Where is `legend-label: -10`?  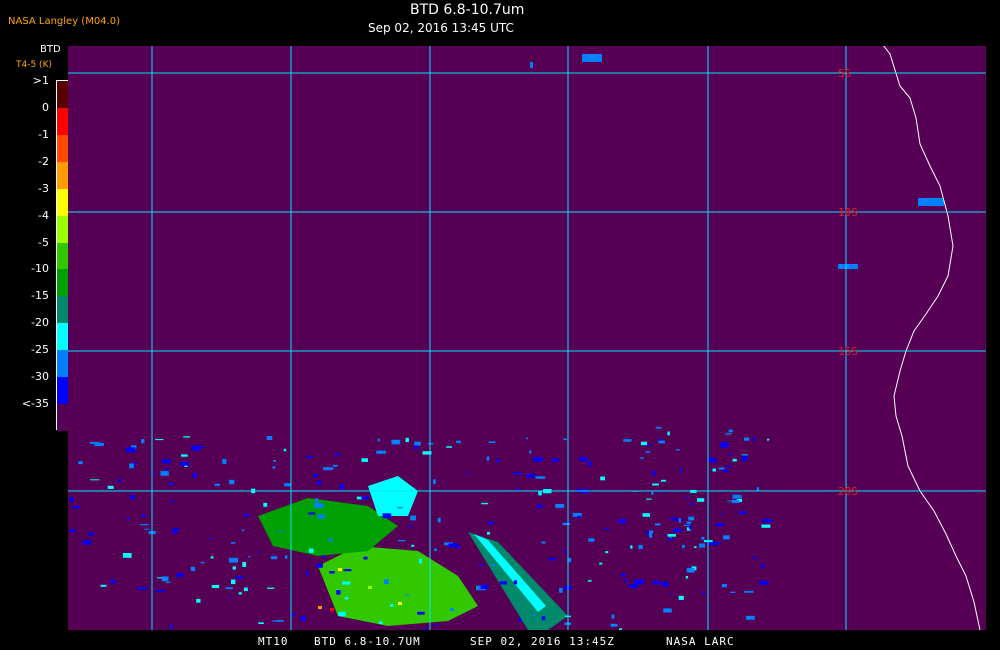 legend-label: -10 is located at coordinates (40, 269).